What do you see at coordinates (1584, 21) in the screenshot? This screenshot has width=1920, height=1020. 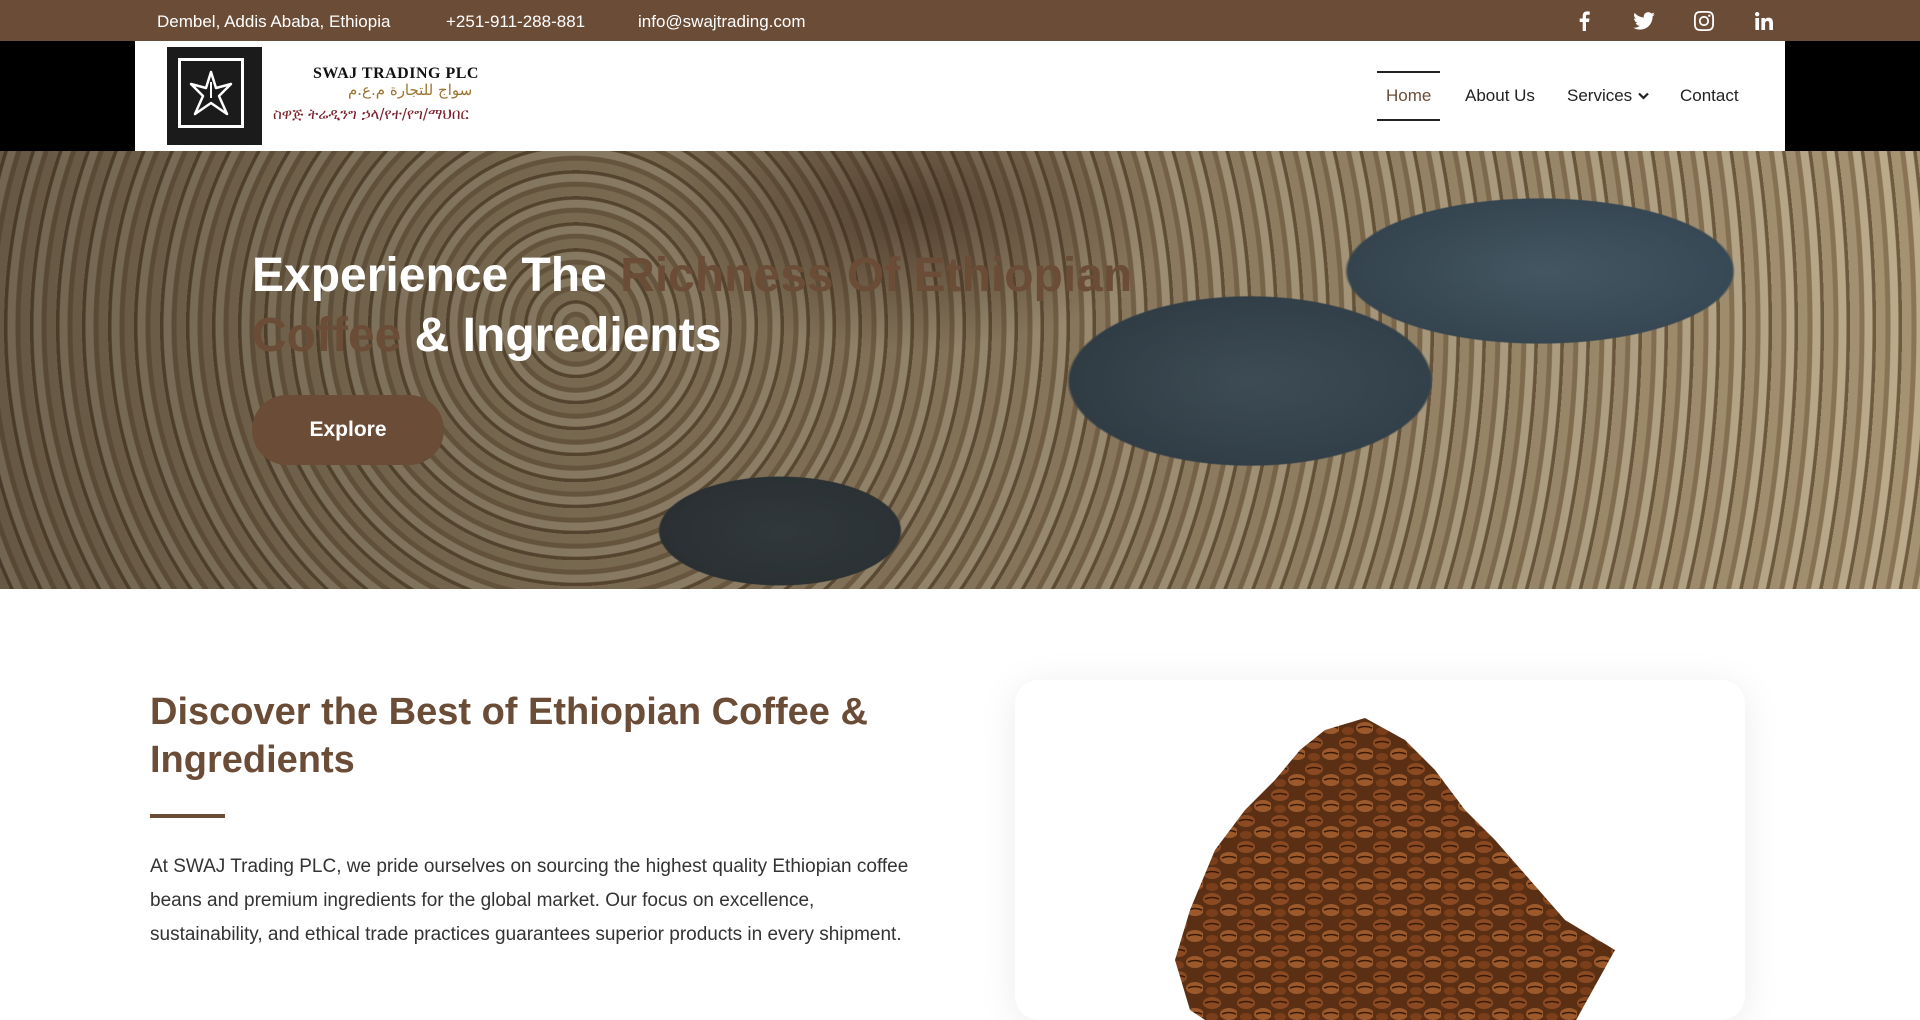 I see `facebook-icon` at bounding box center [1584, 21].